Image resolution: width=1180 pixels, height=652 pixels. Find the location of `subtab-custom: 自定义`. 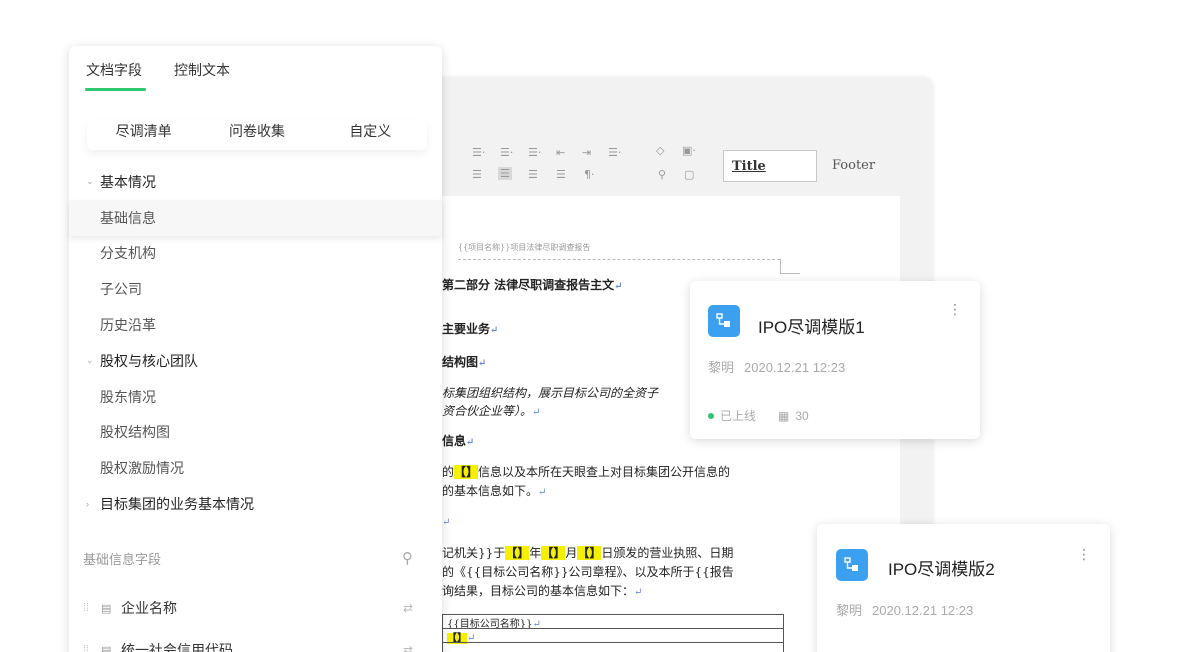

subtab-custom: 自定义 is located at coordinates (370, 135).